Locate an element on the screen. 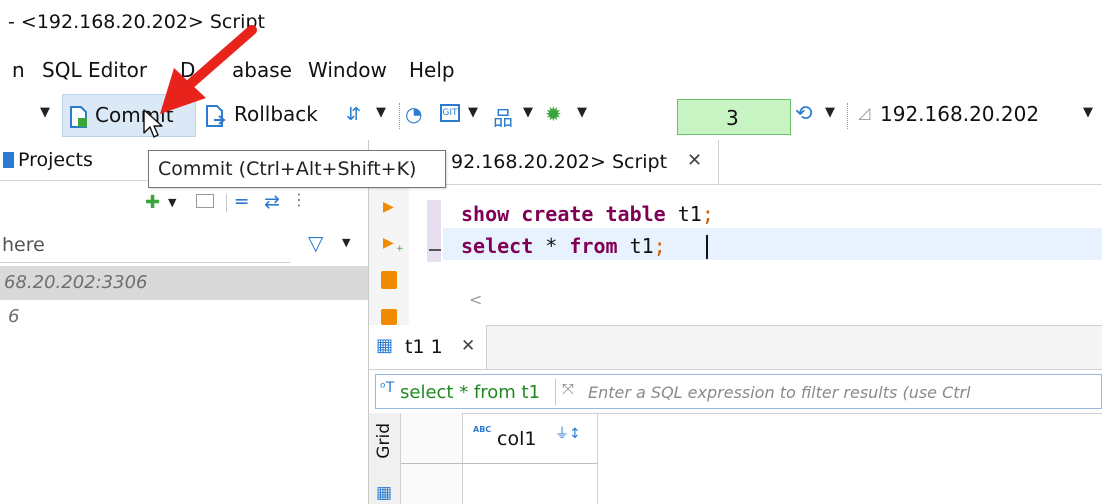 Image resolution: width=1102 pixels, height=504 pixels. result-limit-value: 3 is located at coordinates (732, 118).